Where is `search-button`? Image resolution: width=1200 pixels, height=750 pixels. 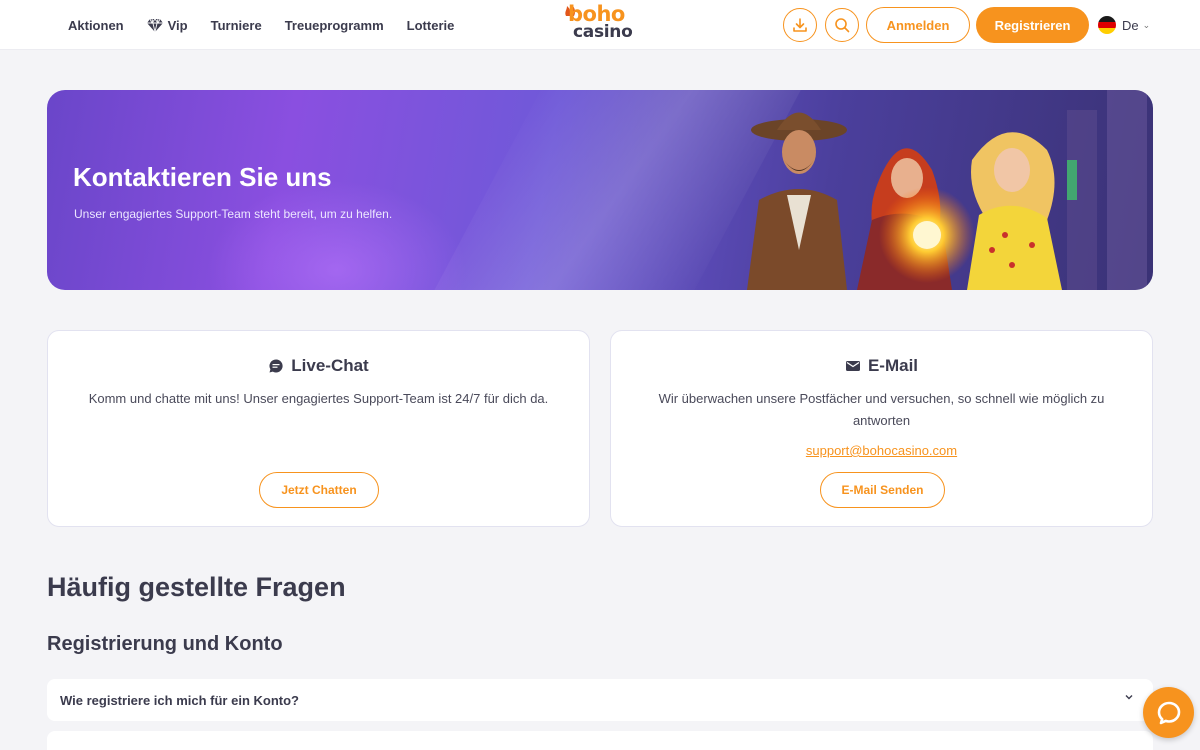
search-button is located at coordinates (842, 25).